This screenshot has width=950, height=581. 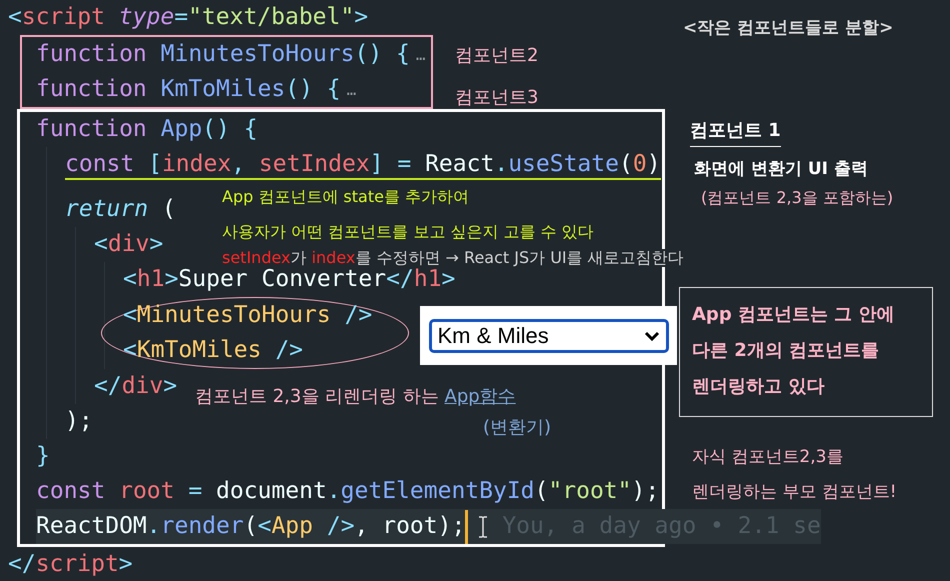 I want to click on code-line: function MinutesToHours() {, so click(x=223, y=54).